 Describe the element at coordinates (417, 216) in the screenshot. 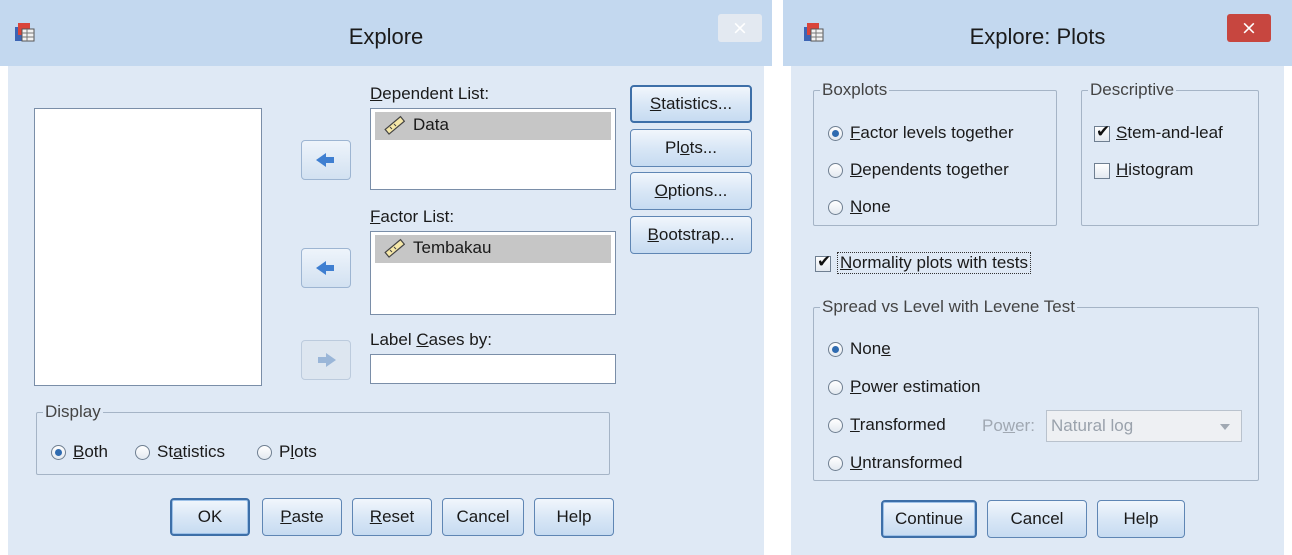

I see `factor-list-label-text: actor List:` at that location.